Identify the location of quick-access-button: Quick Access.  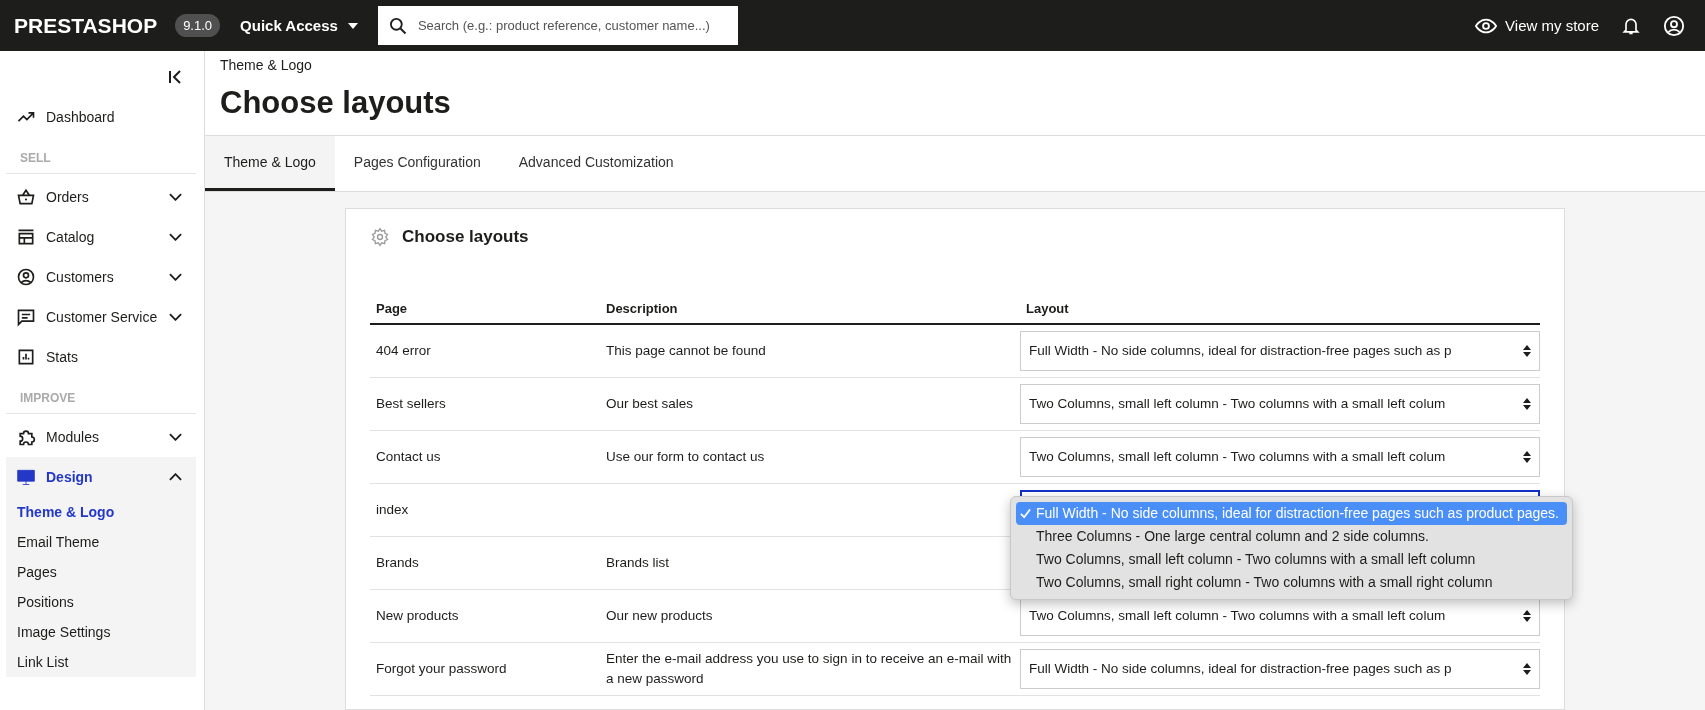
(299, 25).